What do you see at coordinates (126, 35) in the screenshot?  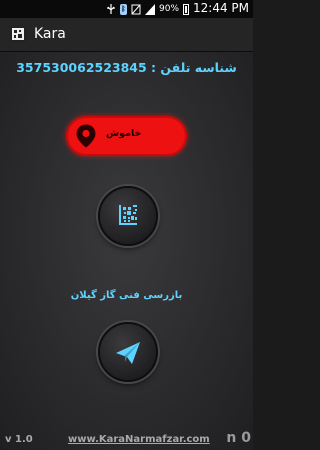 I see `action-bar: Kara` at bounding box center [126, 35].